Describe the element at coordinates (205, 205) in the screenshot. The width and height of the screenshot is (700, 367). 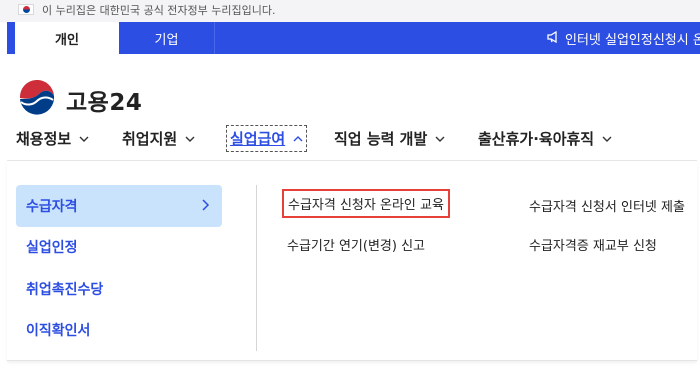
I see `chevron-right-icon` at that location.